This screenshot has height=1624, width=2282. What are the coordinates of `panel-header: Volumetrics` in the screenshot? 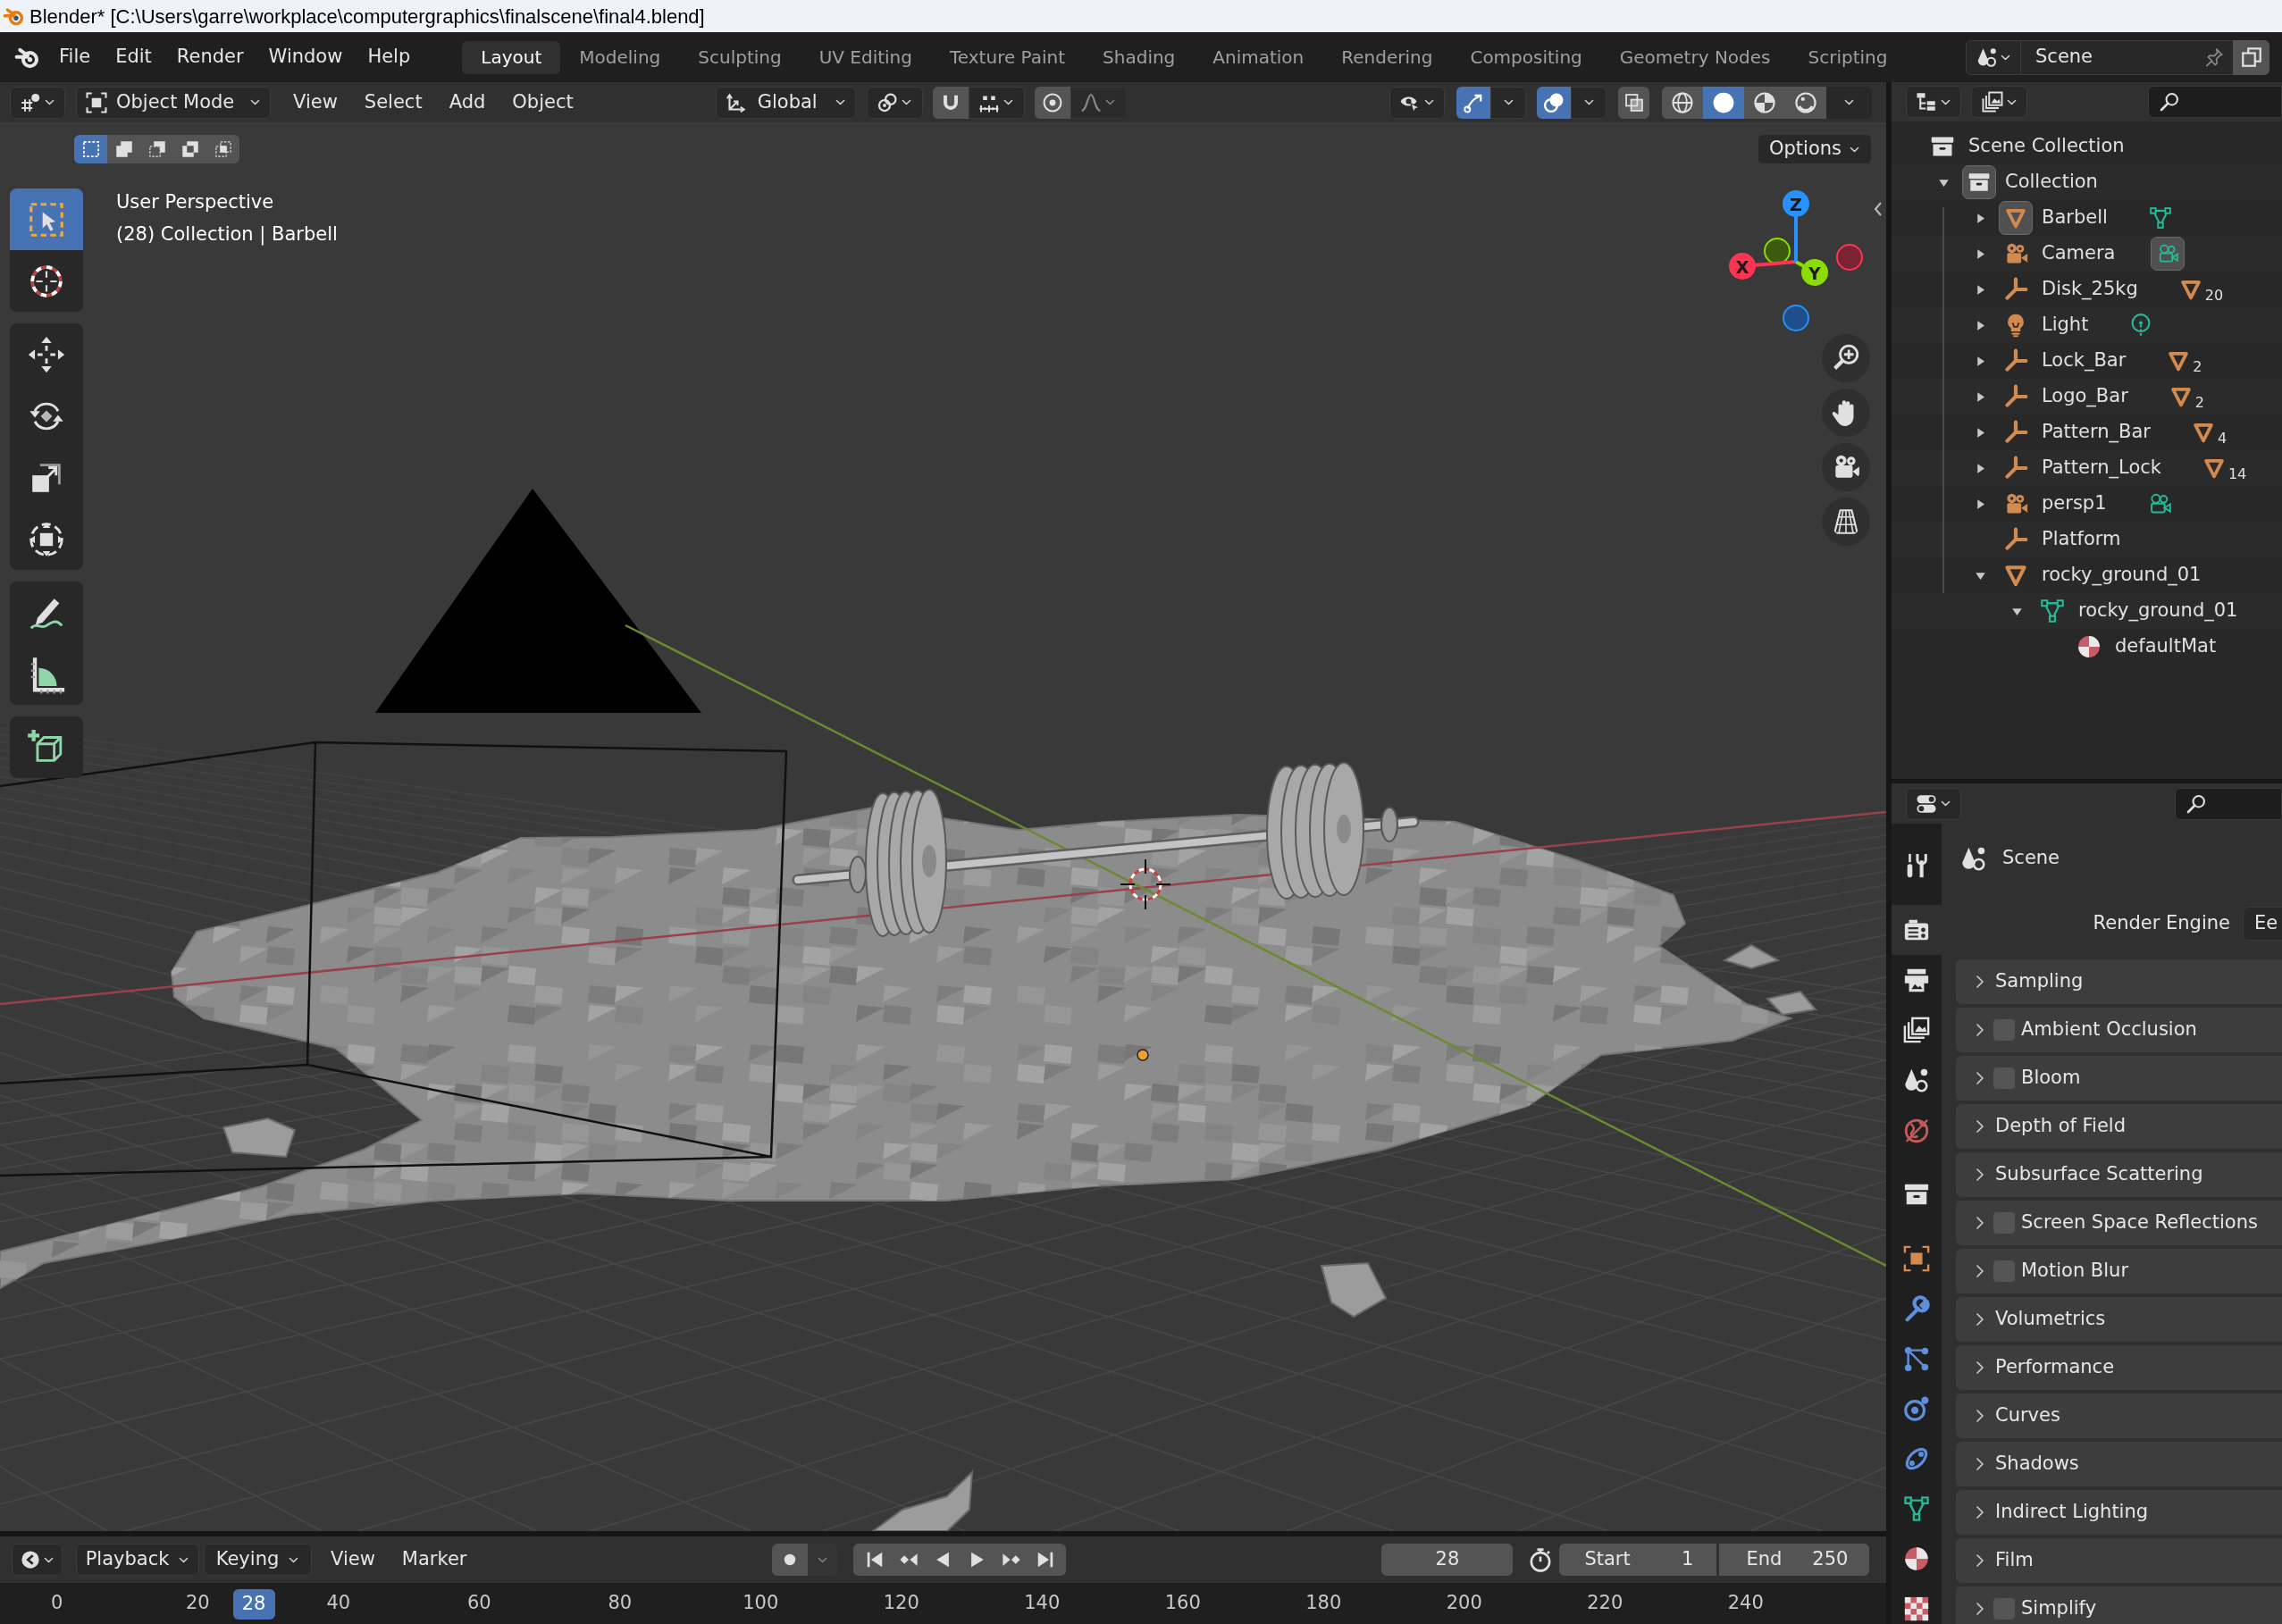 It's located at (2119, 1320).